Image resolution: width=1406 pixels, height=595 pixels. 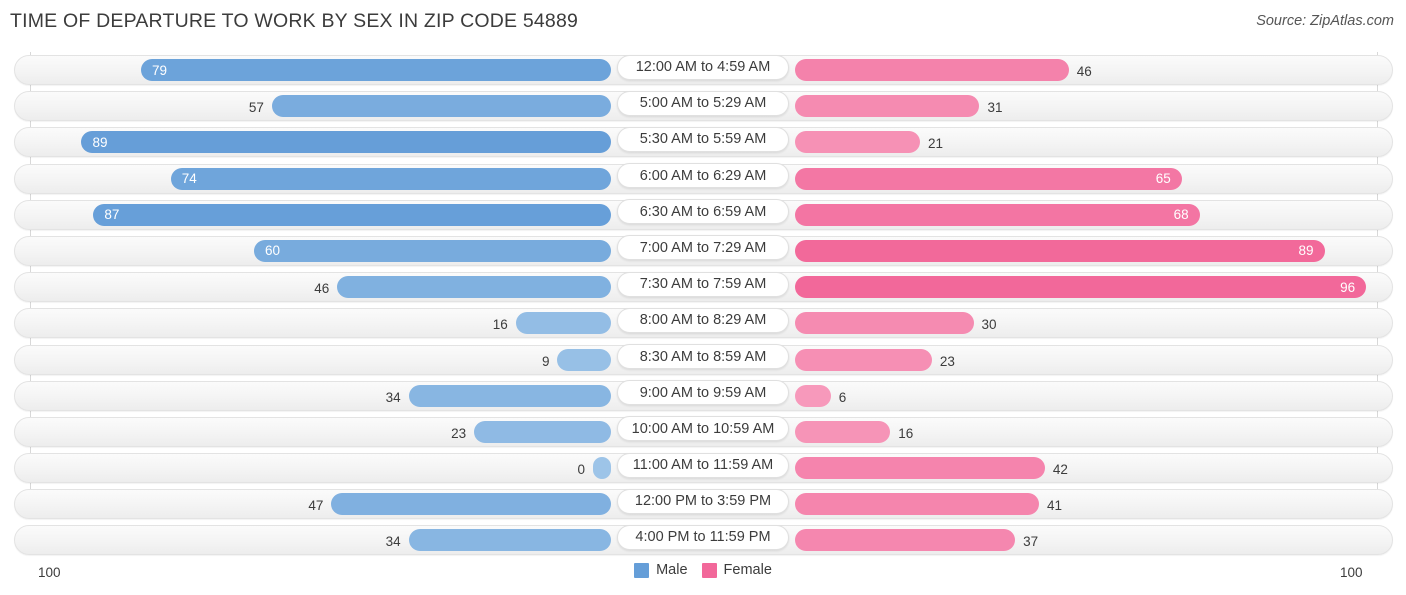 What do you see at coordinates (995, 108) in the screenshot?
I see `bar-female-value: 31` at bounding box center [995, 108].